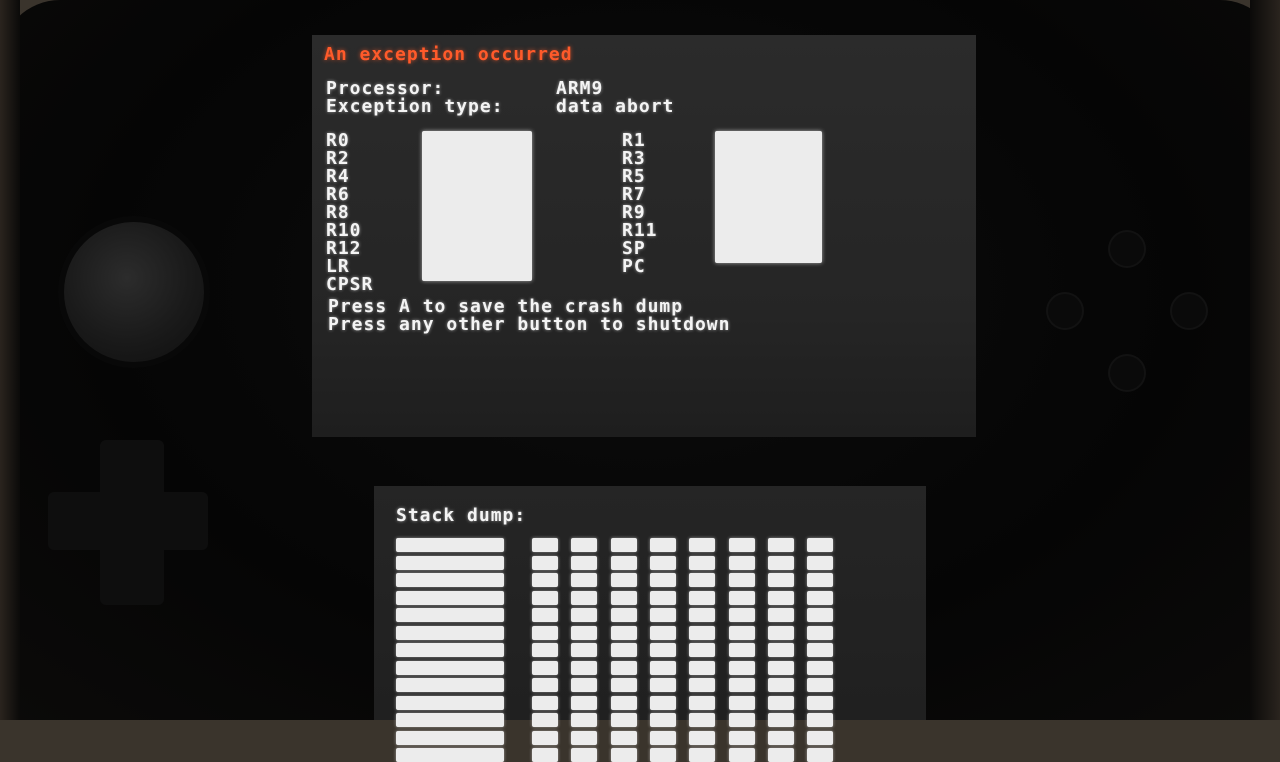  I want to click on console-right-edge, so click(1265, 360).